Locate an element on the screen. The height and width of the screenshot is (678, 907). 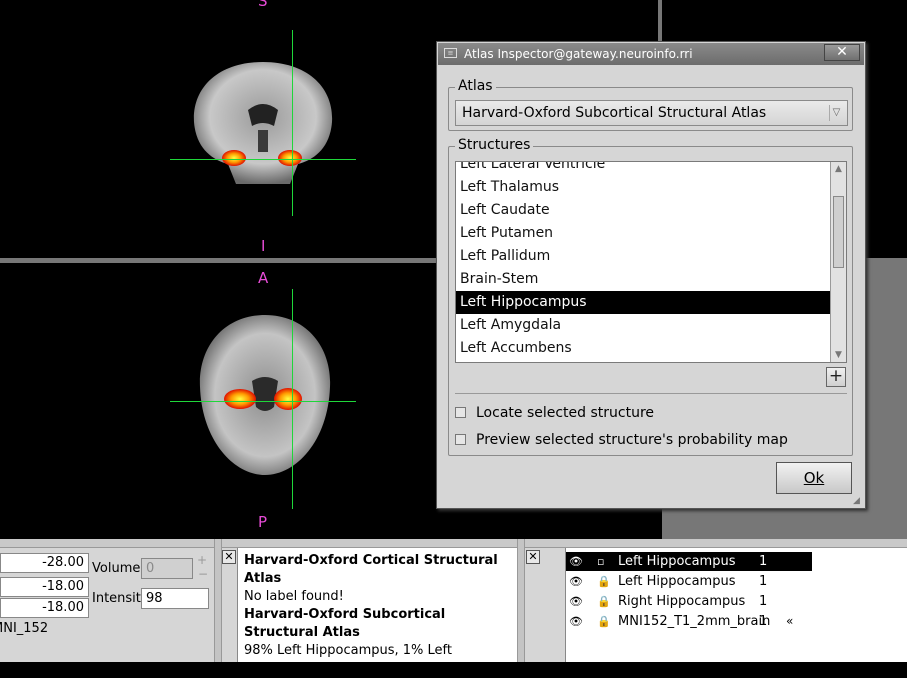
coordinate-space-label: MNI_152 is located at coordinates (24, 628).